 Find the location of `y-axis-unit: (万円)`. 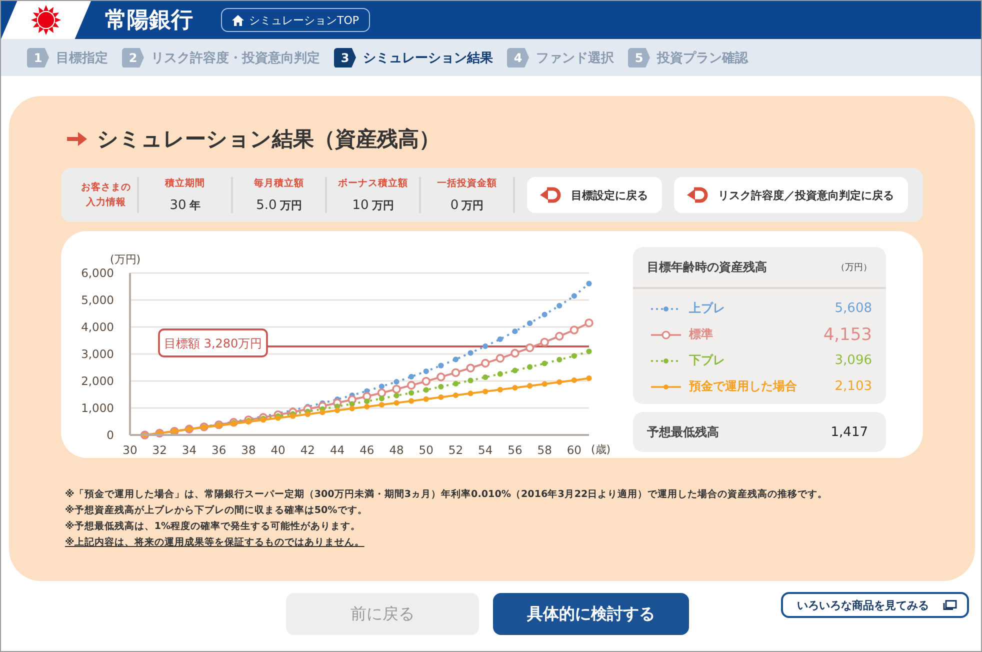

y-axis-unit: (万円) is located at coordinates (125, 259).